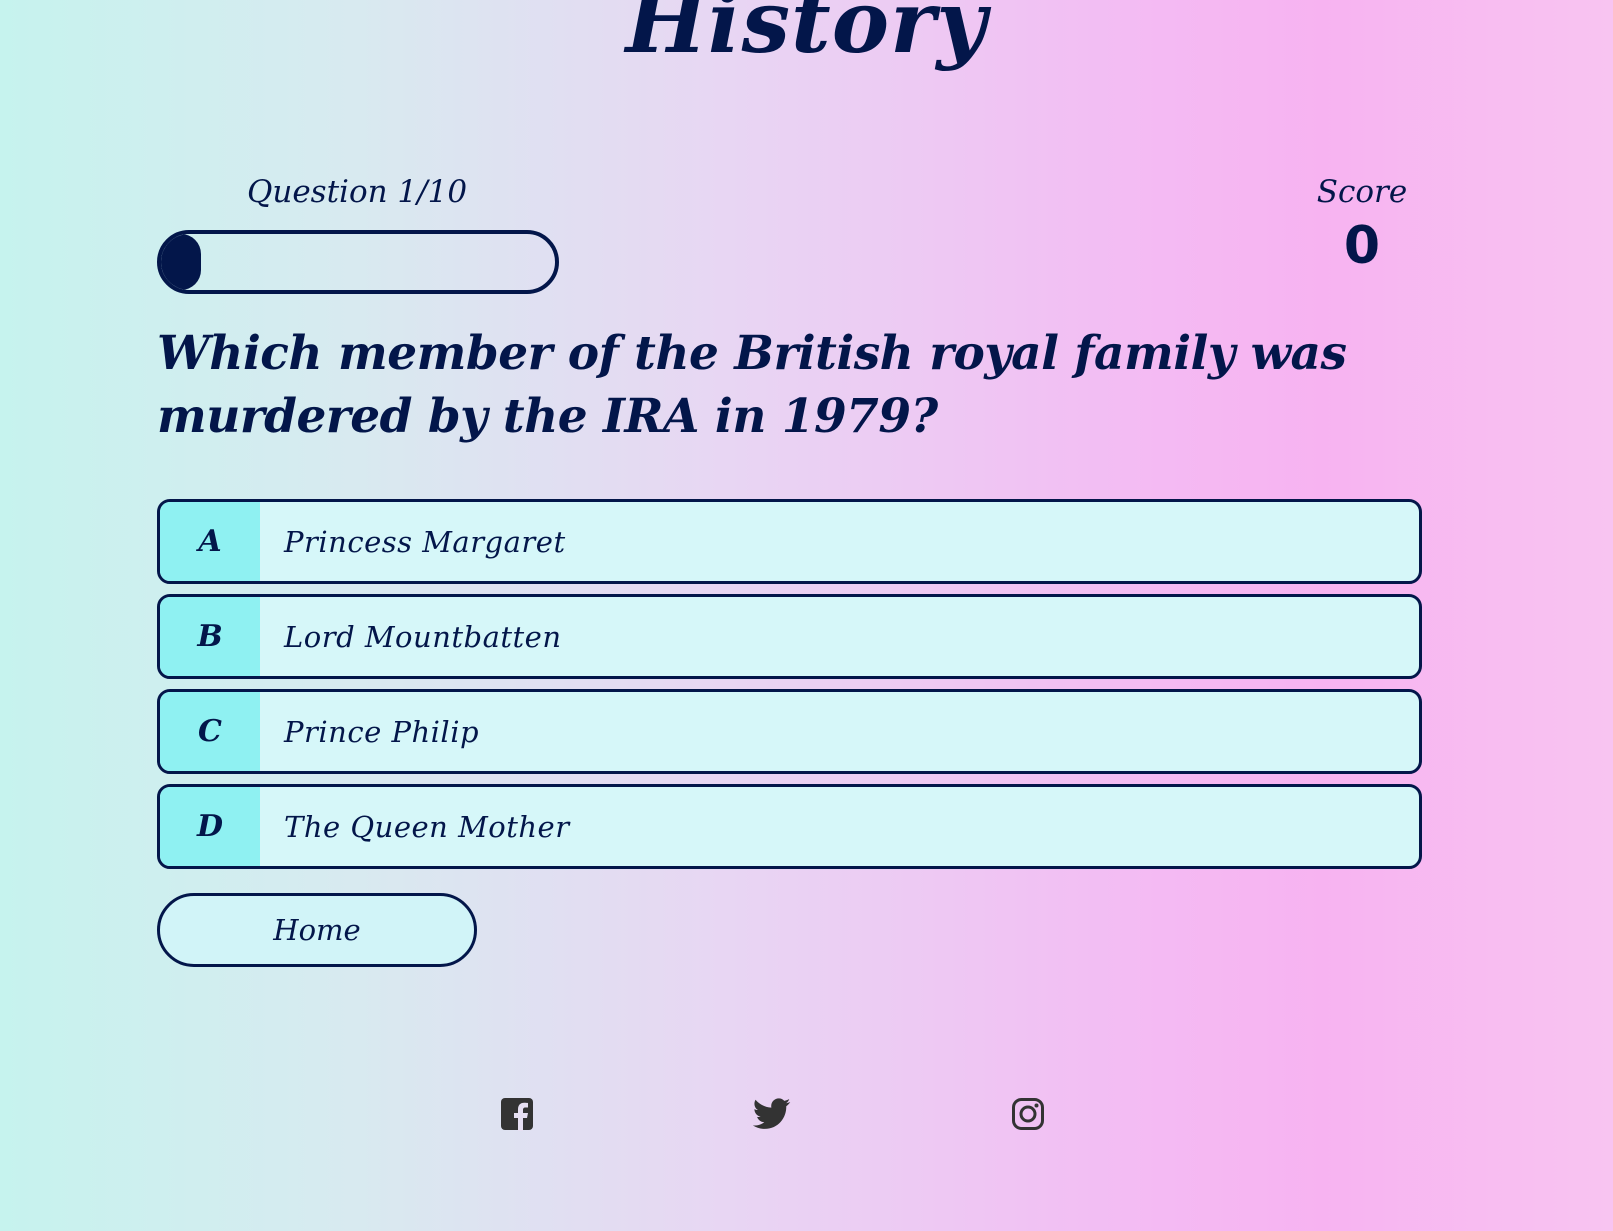 This screenshot has height=1231, width=1613. What do you see at coordinates (210, 731) in the screenshot?
I see `choice-prefix: C` at bounding box center [210, 731].